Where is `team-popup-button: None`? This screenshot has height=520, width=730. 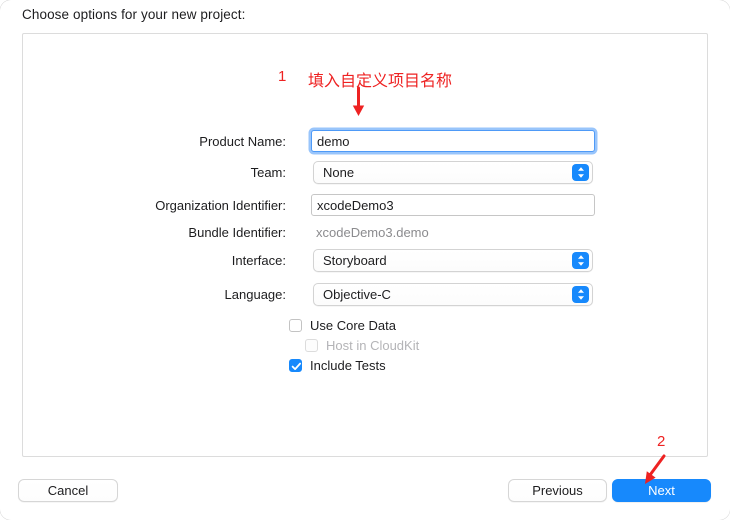
team-popup-button: None is located at coordinates (453, 172).